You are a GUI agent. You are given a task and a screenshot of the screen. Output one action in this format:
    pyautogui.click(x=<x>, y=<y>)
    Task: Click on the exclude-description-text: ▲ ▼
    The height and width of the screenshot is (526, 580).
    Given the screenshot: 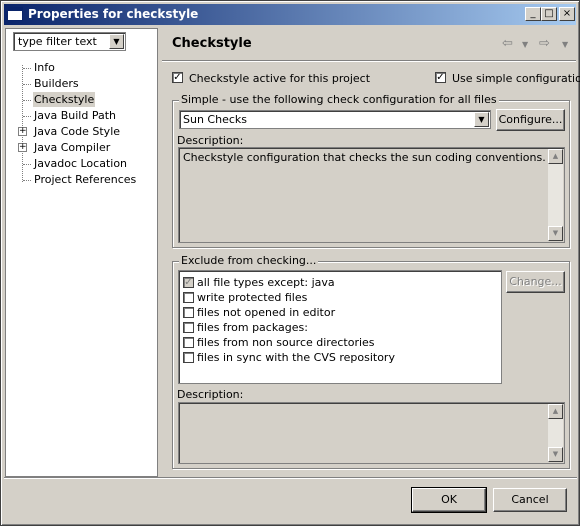 What is the action you would take?
    pyautogui.click(x=371, y=433)
    